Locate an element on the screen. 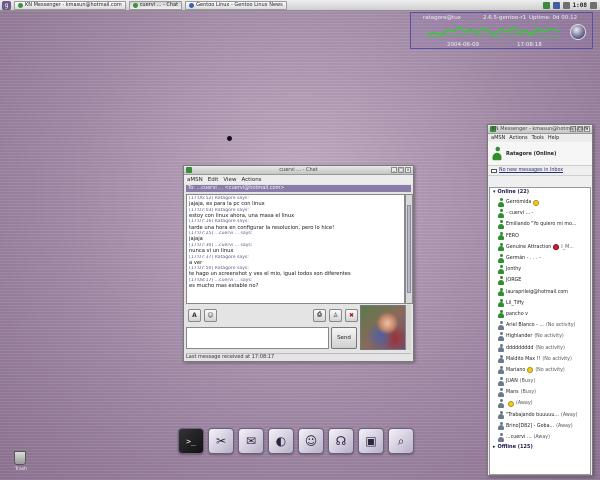 This screenshot has width=600, height=480. contact-item: Maldito Max !! (No activity) is located at coordinates (540, 359).